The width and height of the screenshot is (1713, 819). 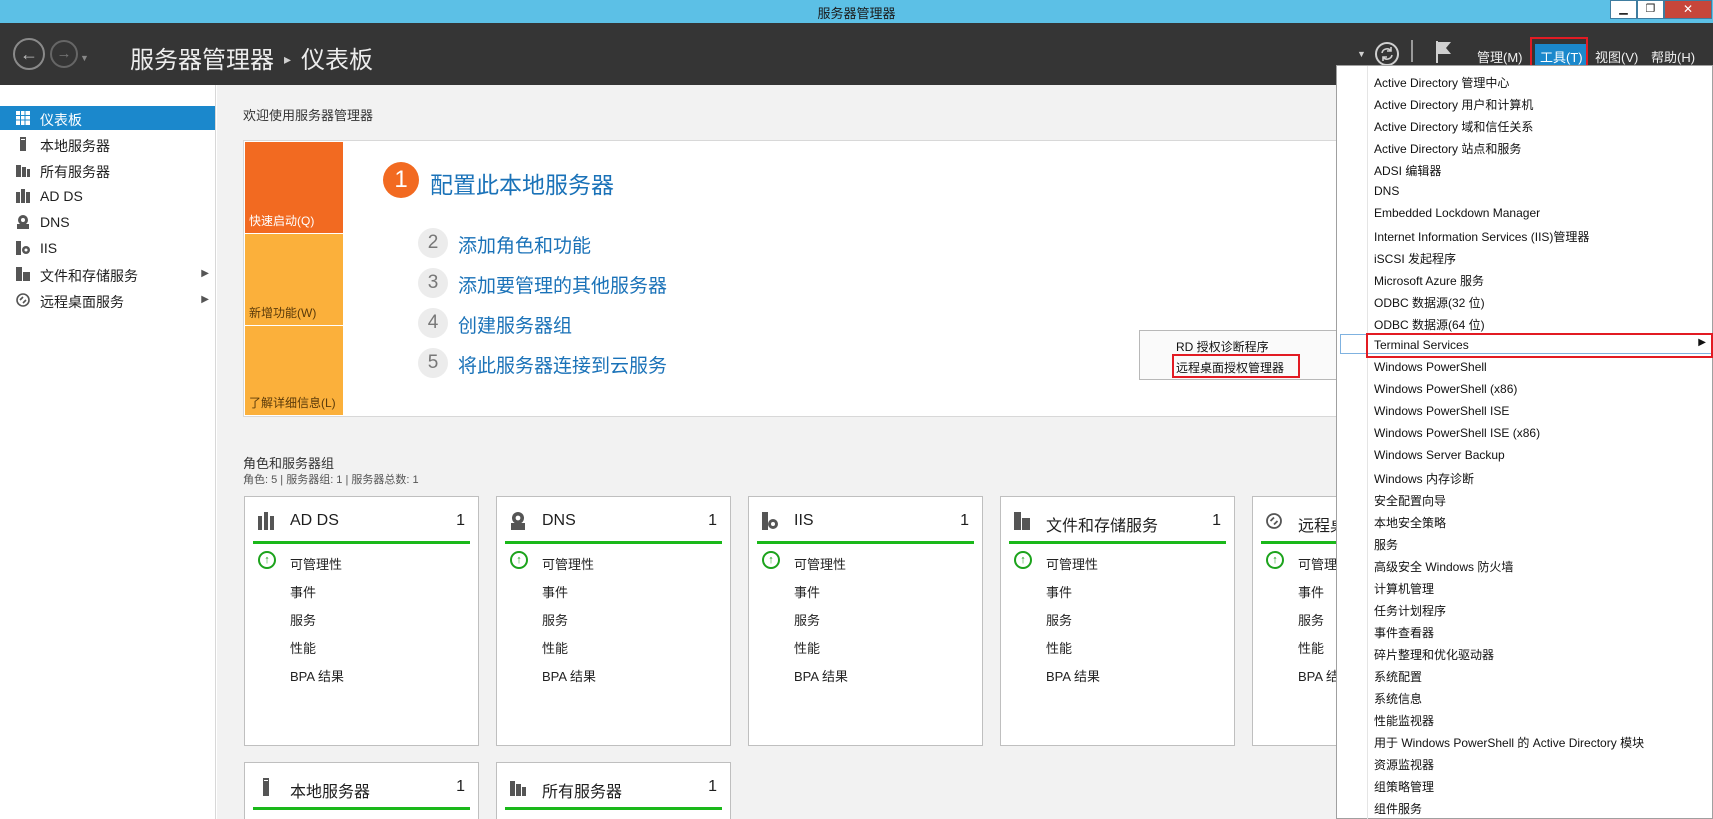 What do you see at coordinates (1386, 544) in the screenshot?
I see `tools-item-services: 服务` at bounding box center [1386, 544].